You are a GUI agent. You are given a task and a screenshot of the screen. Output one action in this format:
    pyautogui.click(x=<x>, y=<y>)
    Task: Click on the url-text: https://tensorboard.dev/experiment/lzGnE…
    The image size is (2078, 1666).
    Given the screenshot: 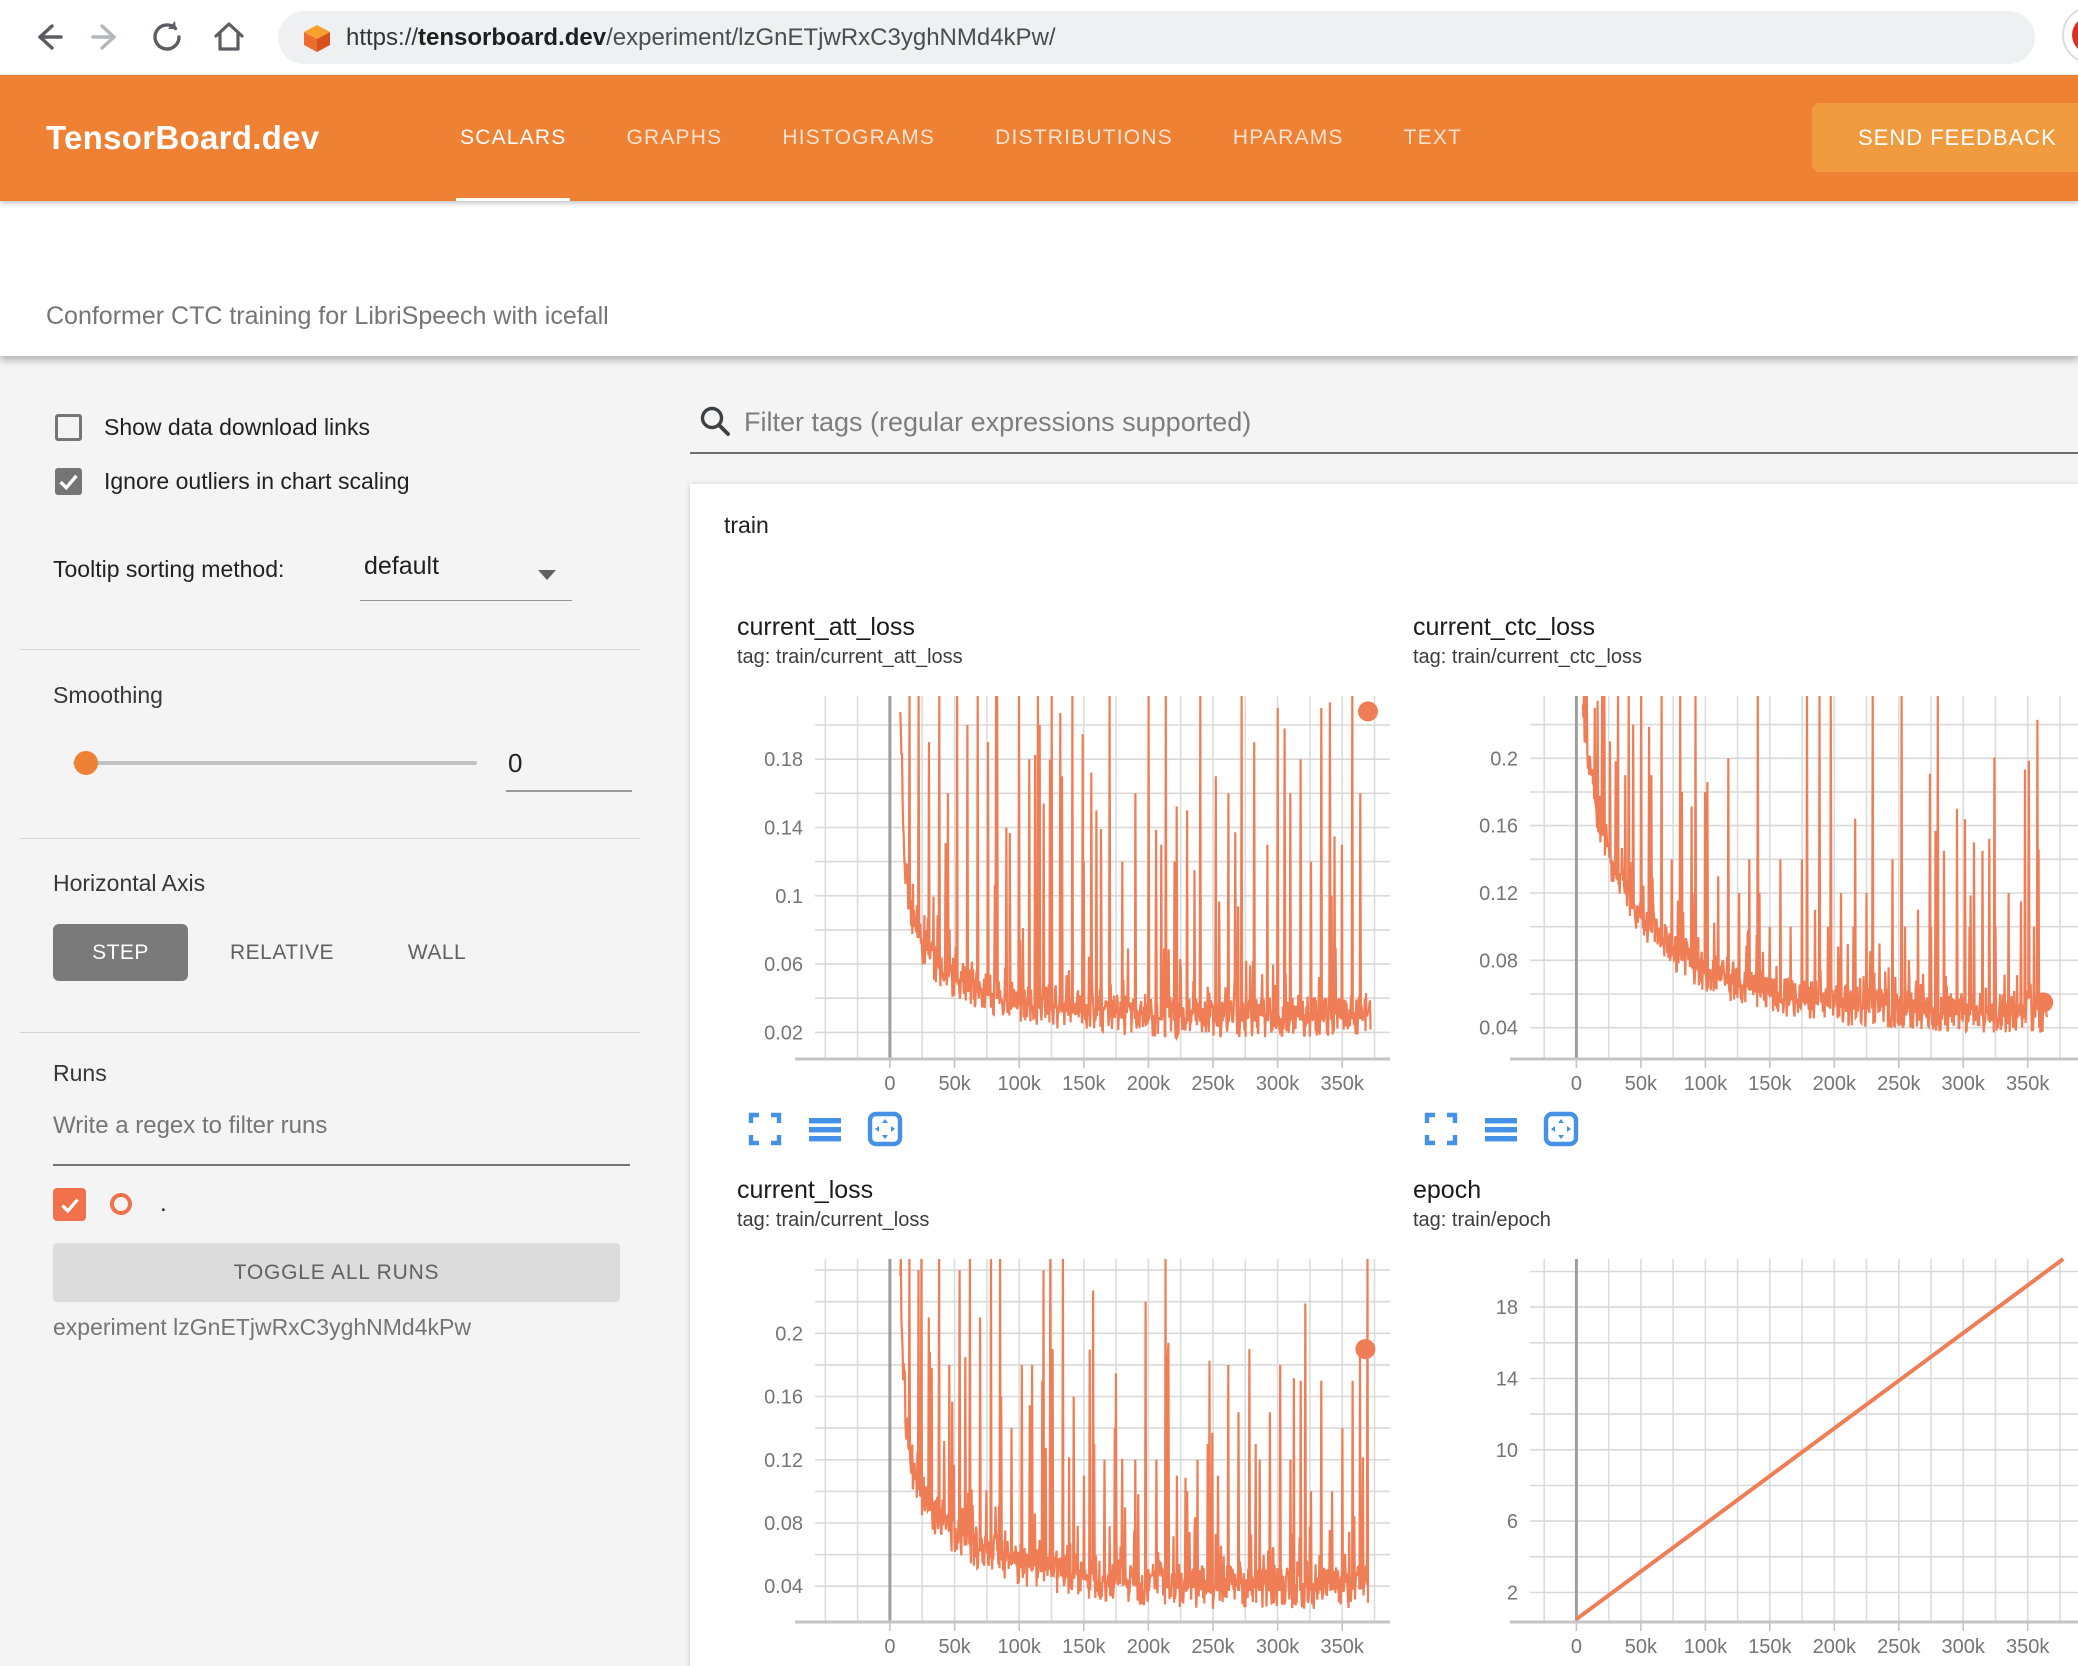 What is the action you would take?
    pyautogui.click(x=701, y=38)
    